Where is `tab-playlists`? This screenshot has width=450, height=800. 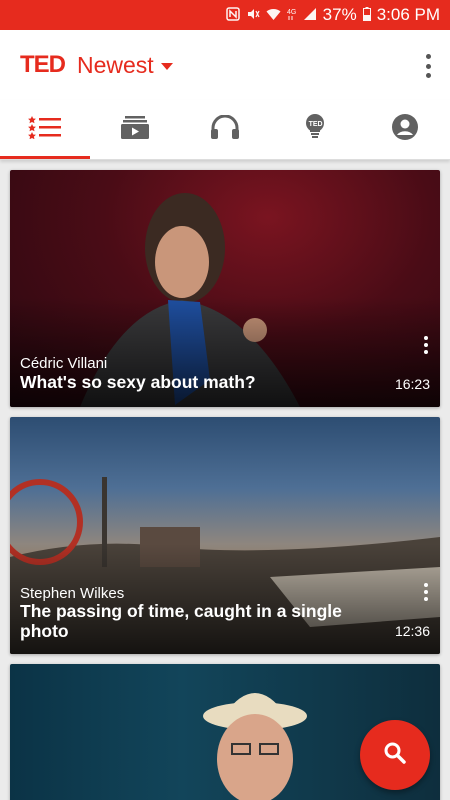 tab-playlists is located at coordinates (135, 129).